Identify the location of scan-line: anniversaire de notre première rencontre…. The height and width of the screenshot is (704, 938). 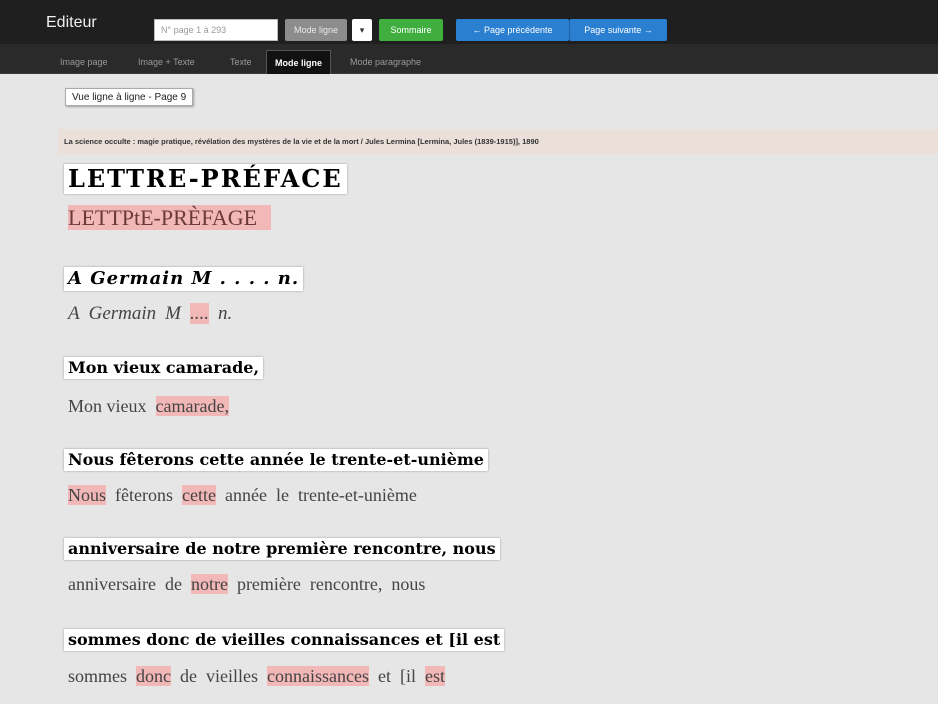
(282, 549).